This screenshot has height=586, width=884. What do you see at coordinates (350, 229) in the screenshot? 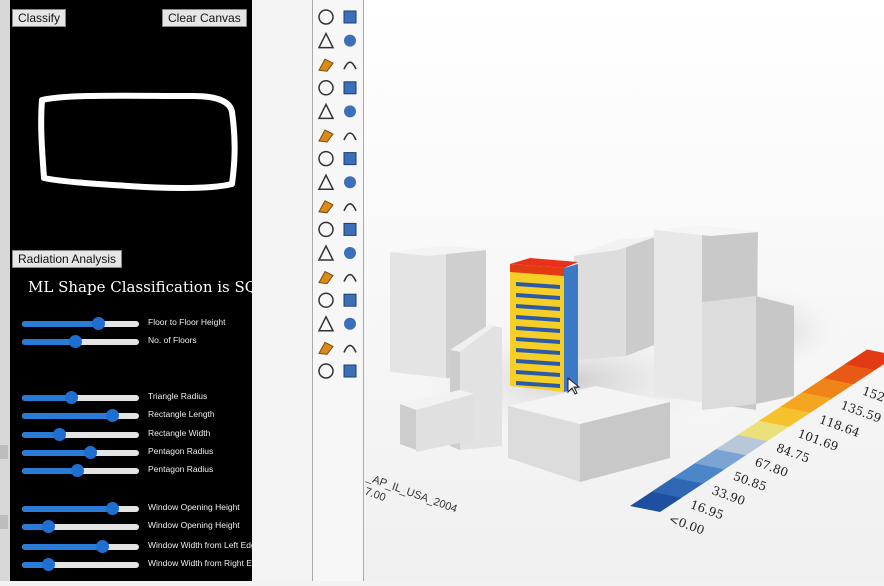
I see `rotate-icon` at bounding box center [350, 229].